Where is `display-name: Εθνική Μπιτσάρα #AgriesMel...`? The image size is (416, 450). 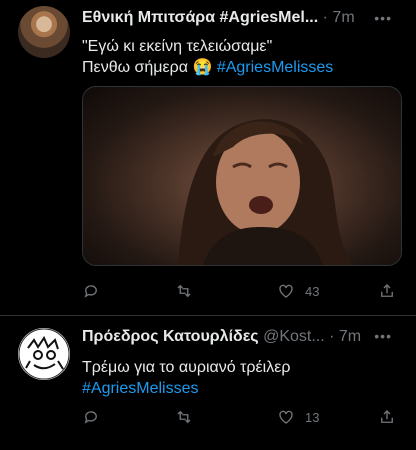
display-name: Εθνική Μπιτσάρα #AgriesMel... is located at coordinates (200, 17).